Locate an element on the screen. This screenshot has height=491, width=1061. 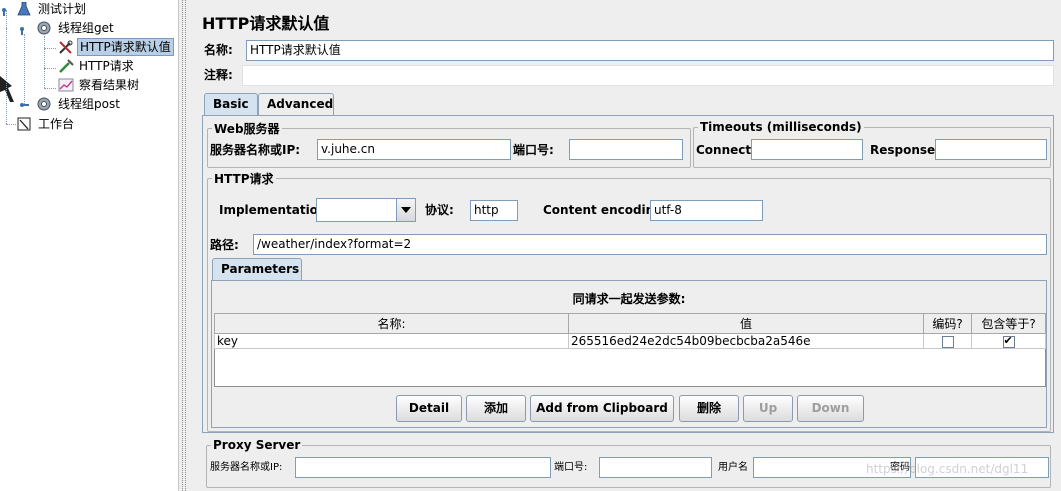
connect-label: Connect: is located at coordinates (726, 150).